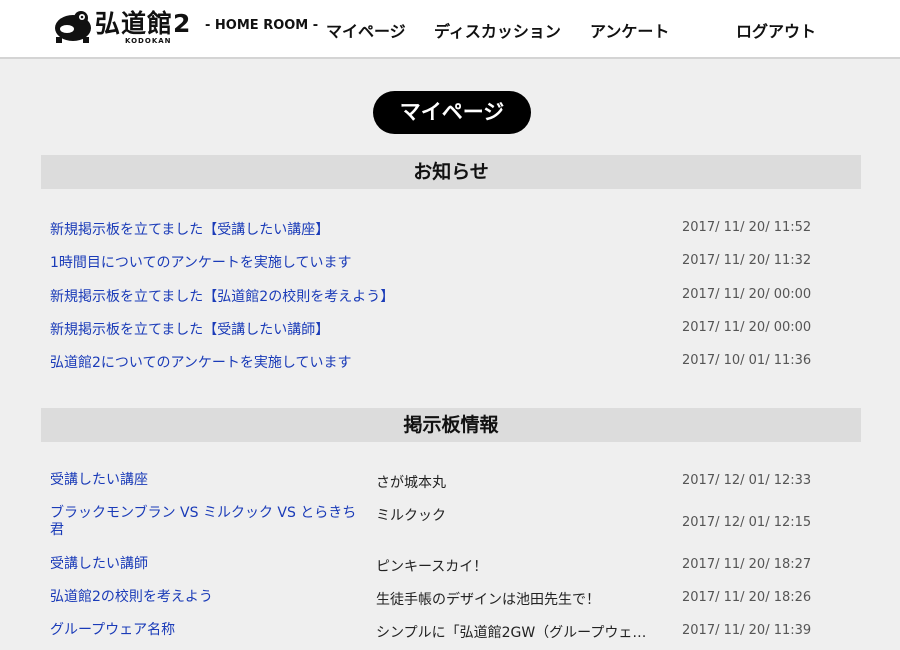  Describe the element at coordinates (497, 30) in the screenshot. I see `nav-discussion: ディスカッション` at that location.